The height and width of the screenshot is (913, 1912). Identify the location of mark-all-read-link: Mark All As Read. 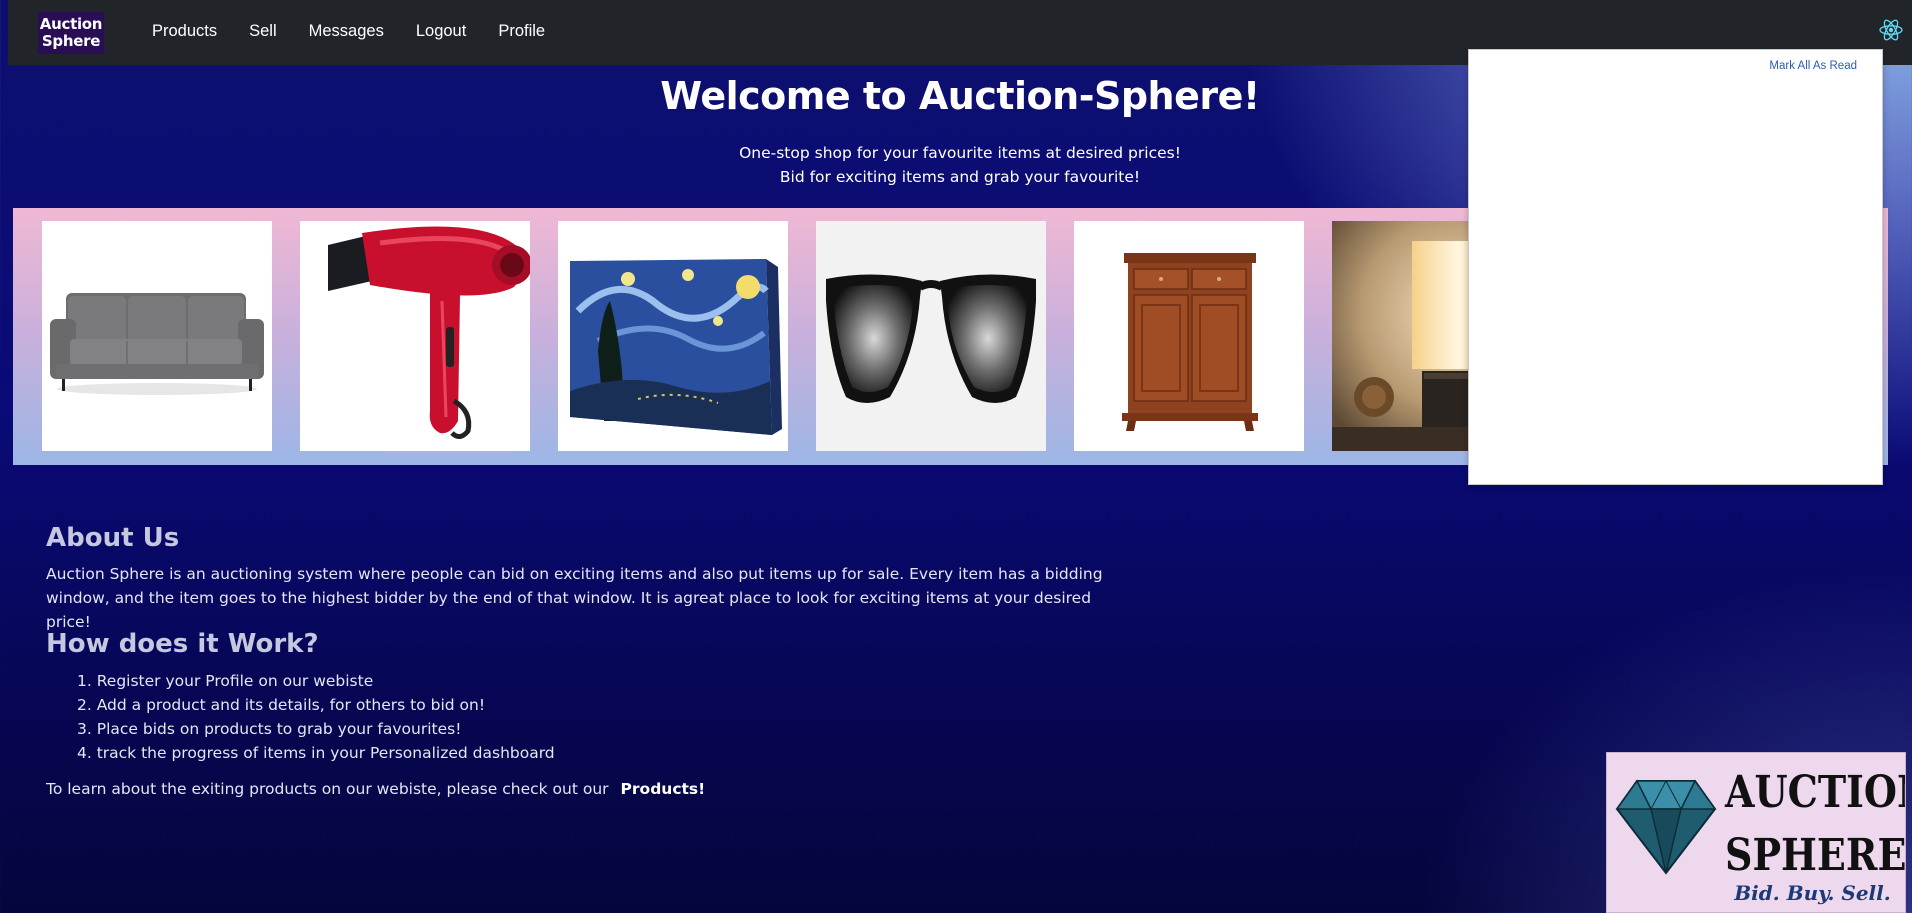
(1813, 66).